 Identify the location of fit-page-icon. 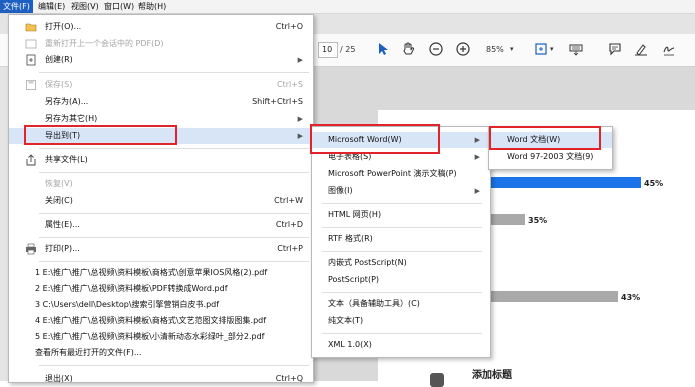
(541, 49).